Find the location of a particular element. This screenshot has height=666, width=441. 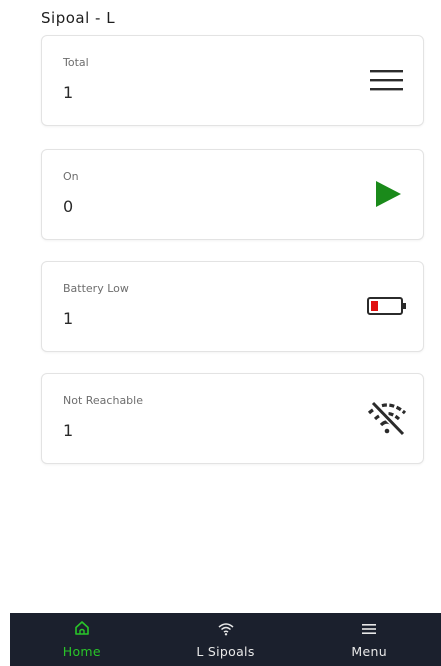

total-label: Total is located at coordinates (76, 62).